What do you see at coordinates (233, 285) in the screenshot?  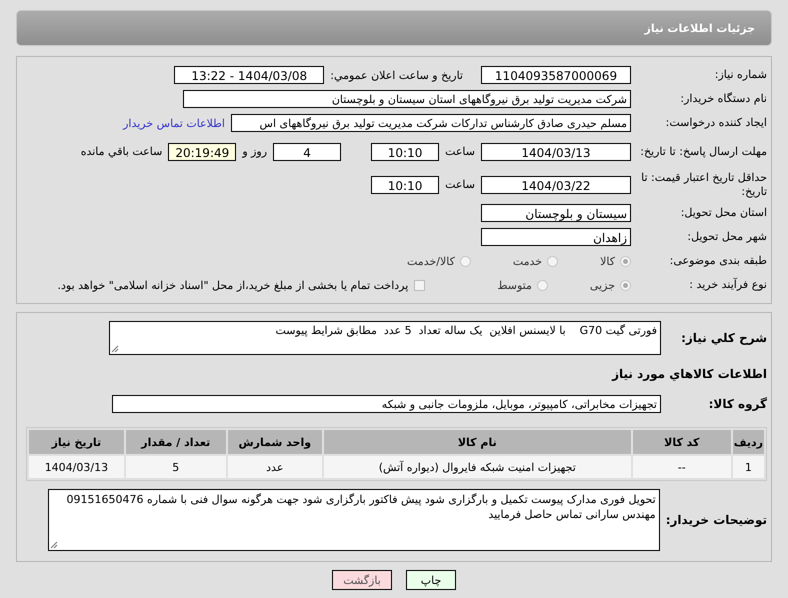 I see `treasury-label: پرداخت تمام یا بخشی از مبلغ خرید،از محل "اسناد خزانه اسلامی" خواهد بود.` at bounding box center [233, 285].